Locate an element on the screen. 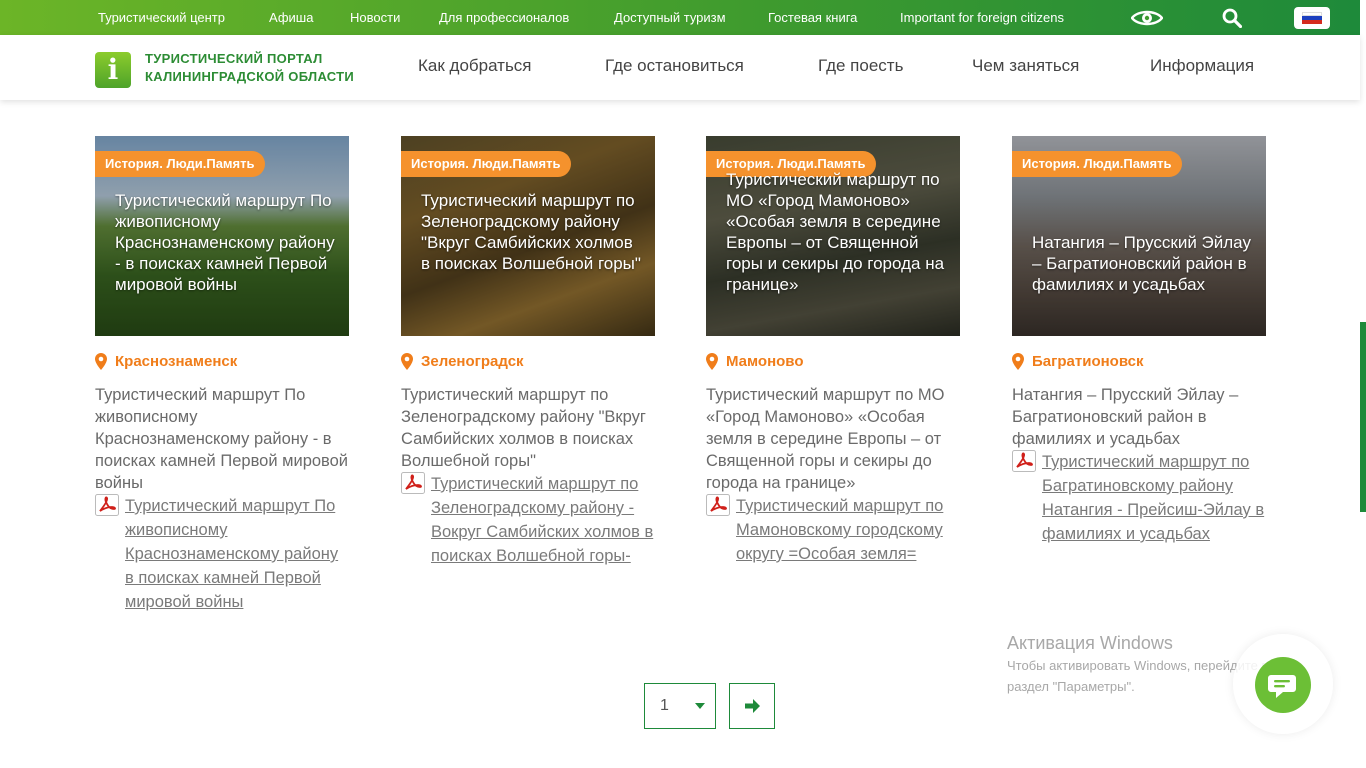 The image size is (1366, 768). next-page-button is located at coordinates (752, 706).